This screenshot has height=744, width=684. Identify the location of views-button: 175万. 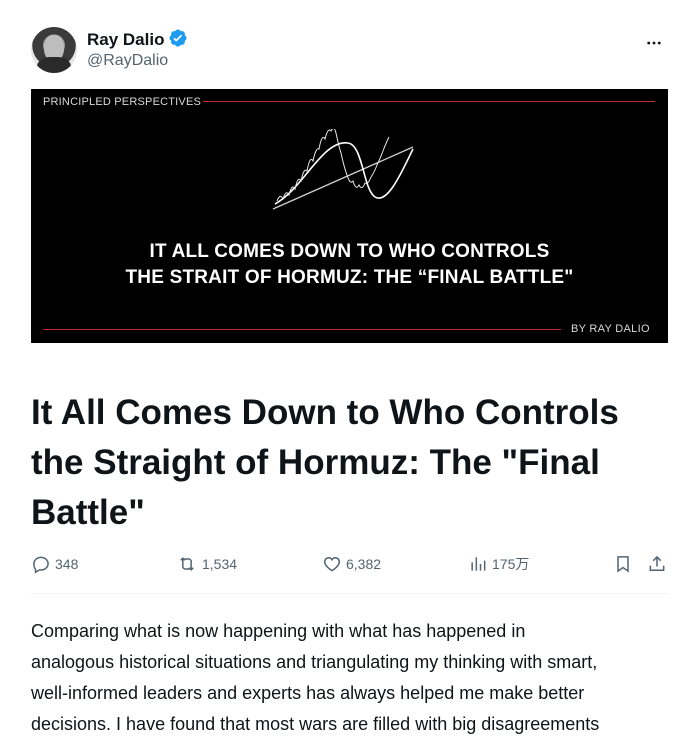
(498, 564).